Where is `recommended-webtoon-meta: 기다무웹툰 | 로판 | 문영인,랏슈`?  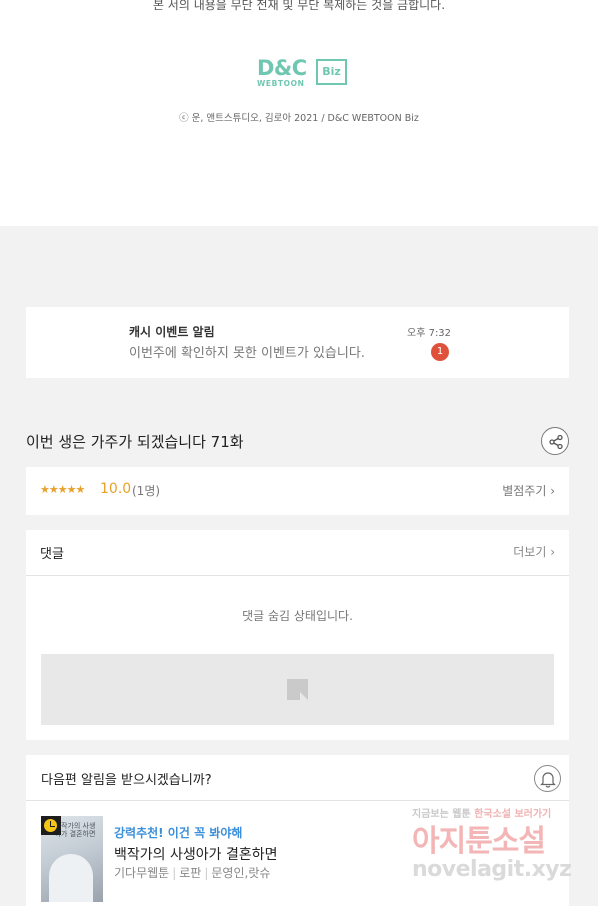
recommended-webtoon-meta: 기다무웹툰 | 로판 | 문영인,랏슈 is located at coordinates (192, 873).